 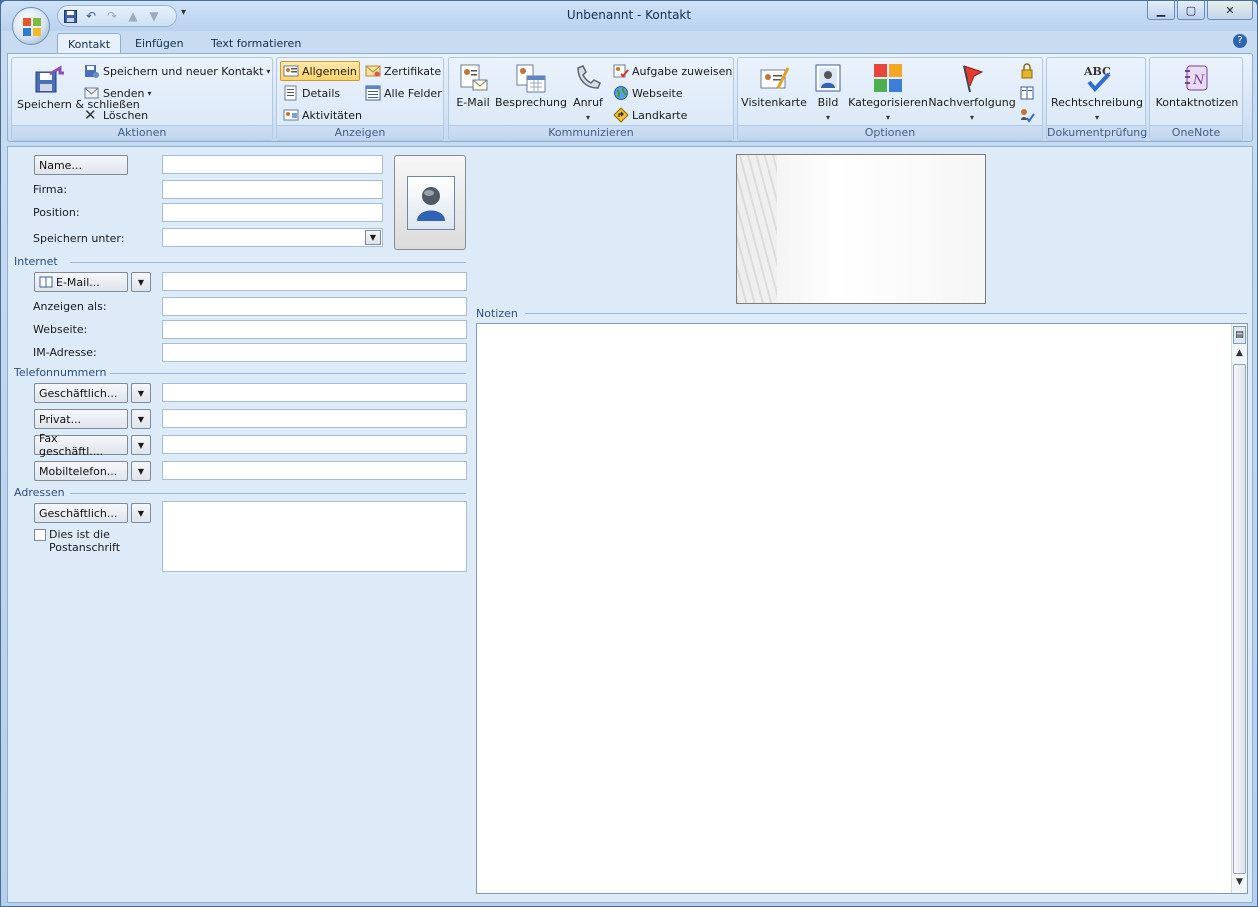 I want to click on phone-business-field, so click(x=314, y=392).